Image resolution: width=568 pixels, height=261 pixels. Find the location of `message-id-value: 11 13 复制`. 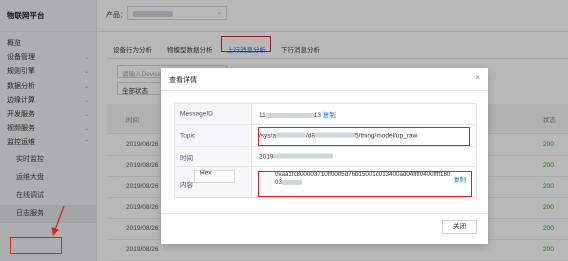

message-id-value: 11 13 复制 is located at coordinates (297, 114).